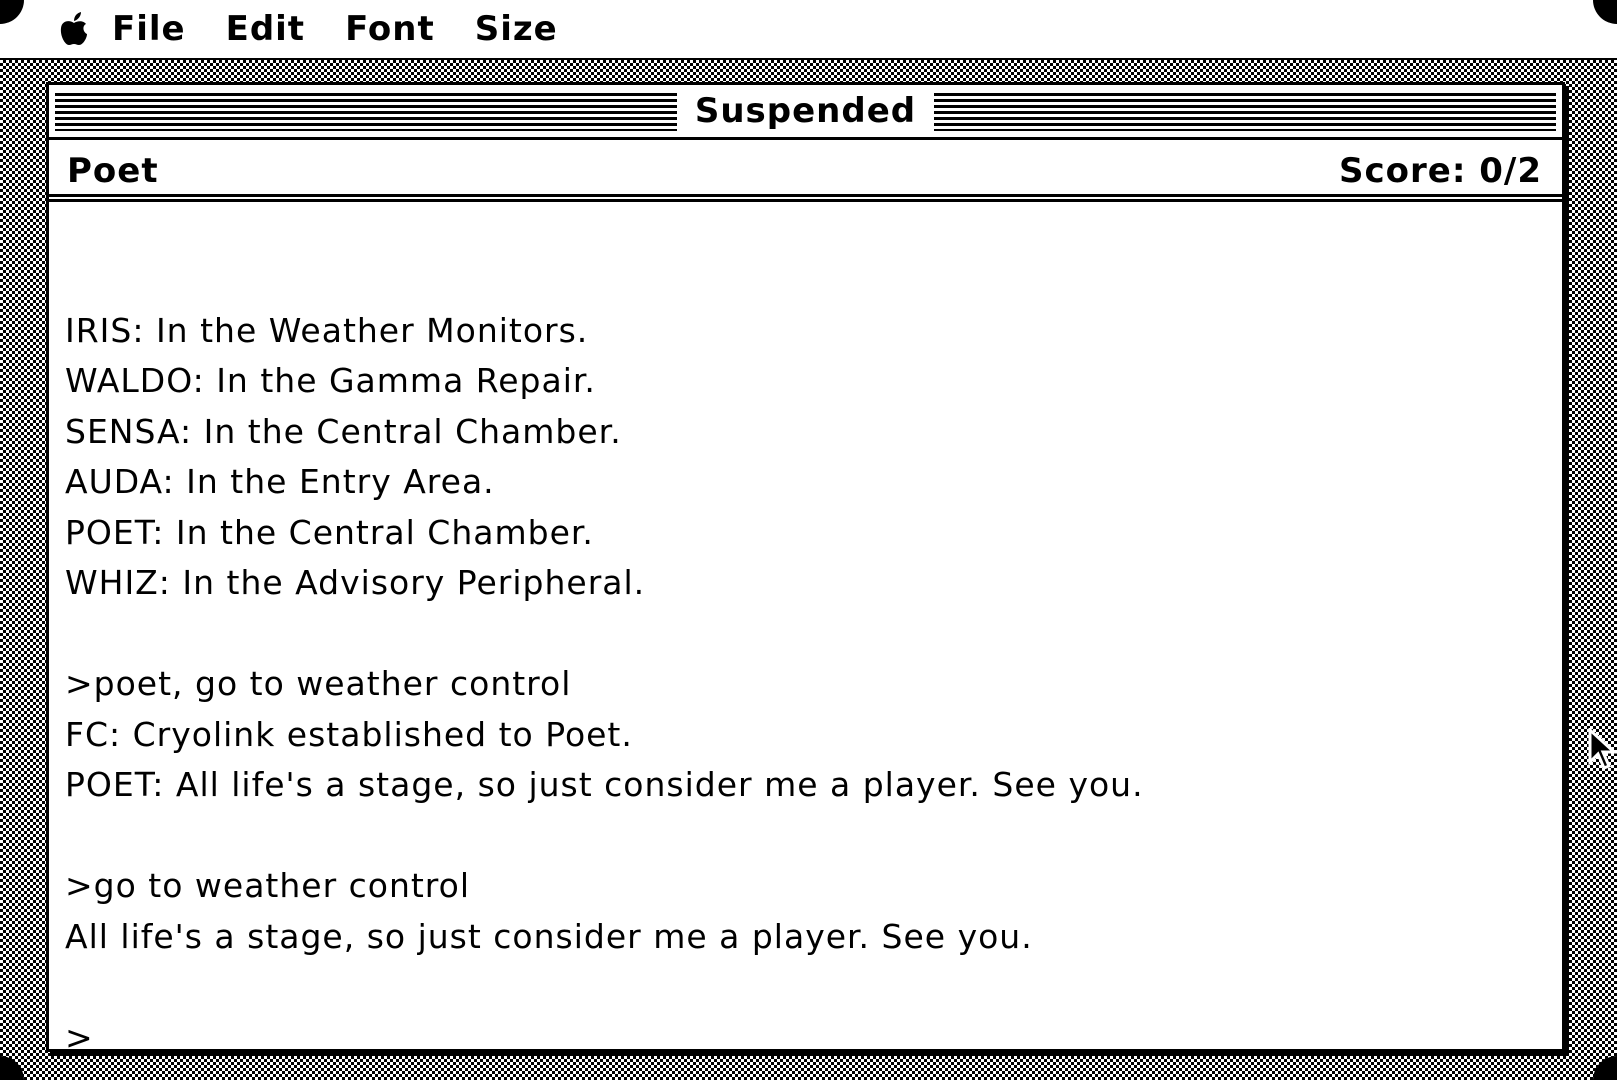  What do you see at coordinates (349, 734) in the screenshot?
I see `transcript-line: FC: Cryolink established to Poet.` at bounding box center [349, 734].